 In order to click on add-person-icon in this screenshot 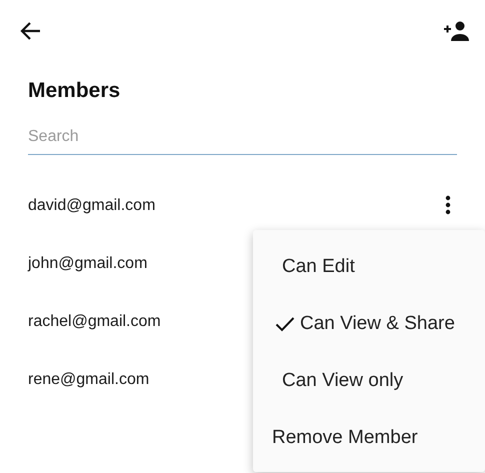, I will do `click(457, 31)`.